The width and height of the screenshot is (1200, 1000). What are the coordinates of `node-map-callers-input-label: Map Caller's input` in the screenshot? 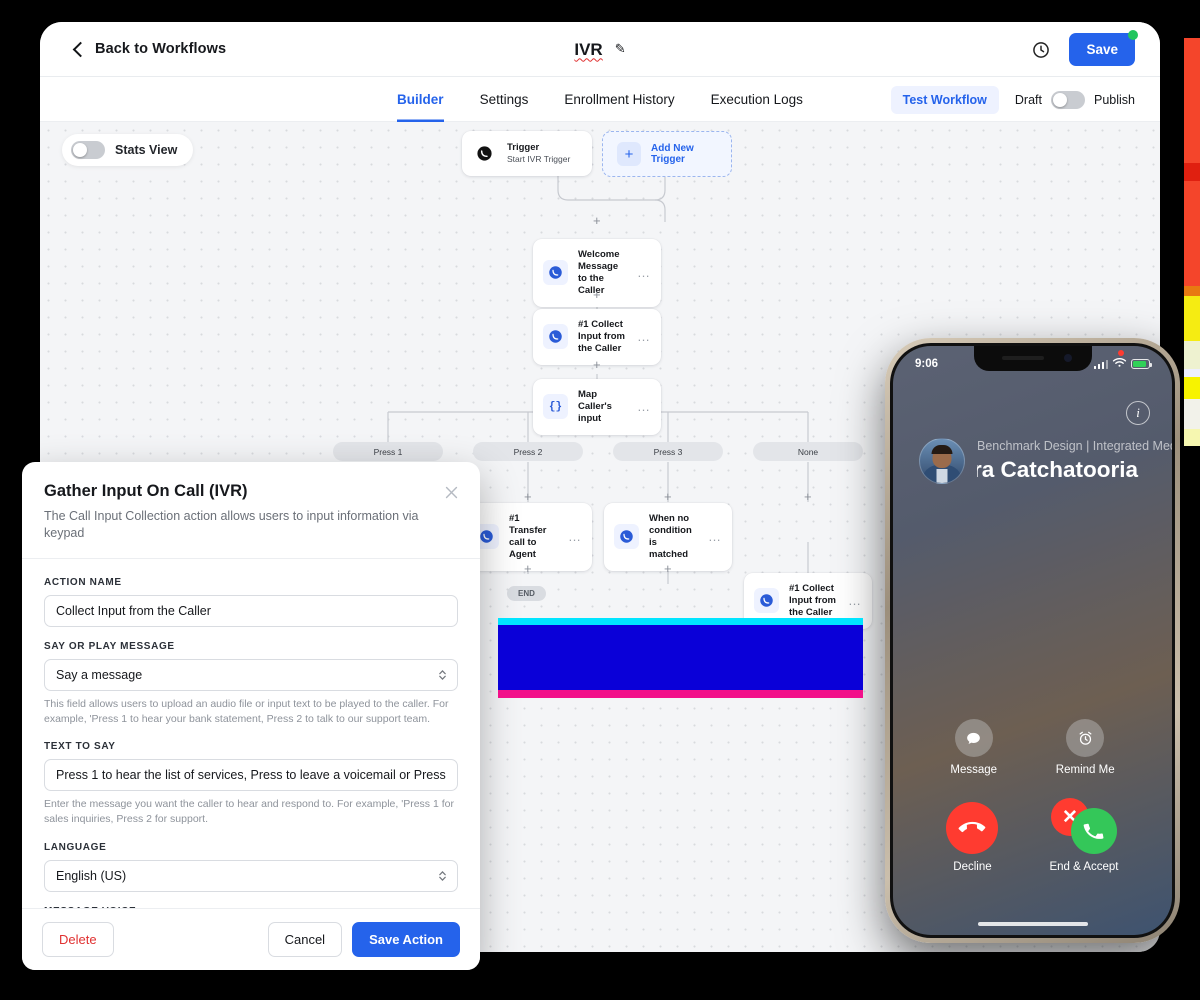 It's located at (595, 406).